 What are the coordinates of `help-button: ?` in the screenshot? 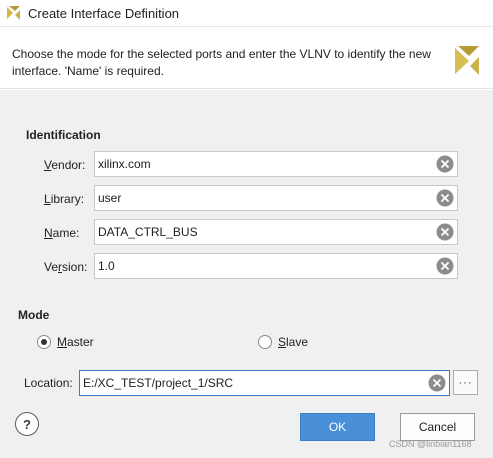 It's located at (27, 424).